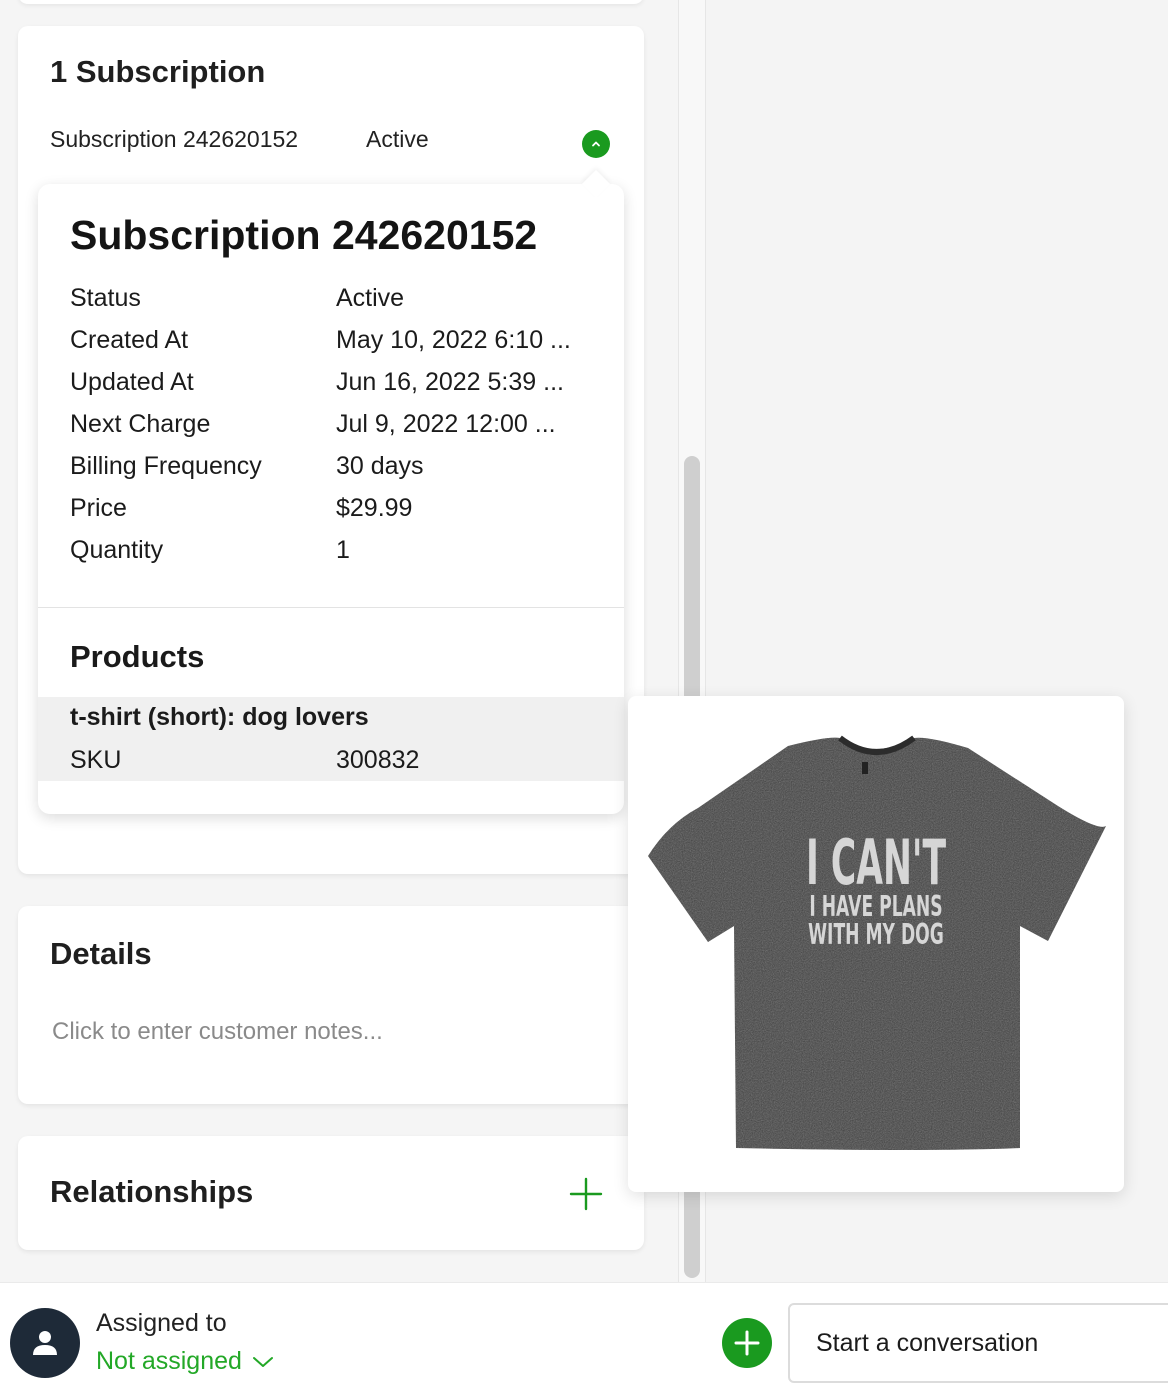  I want to click on assignee-value: Not assigned, so click(169, 1361).